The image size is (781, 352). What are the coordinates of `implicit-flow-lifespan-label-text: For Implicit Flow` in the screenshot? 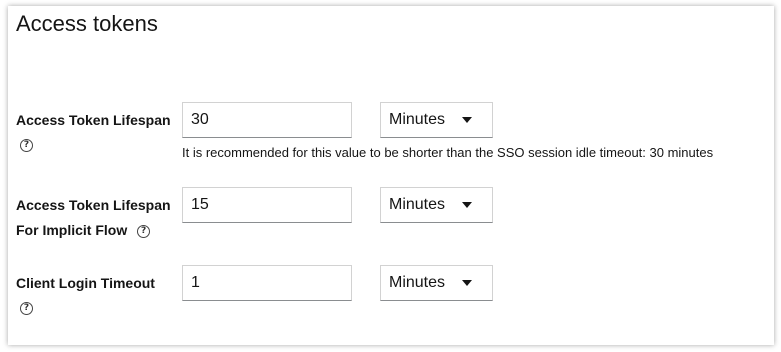 It's located at (72, 230).